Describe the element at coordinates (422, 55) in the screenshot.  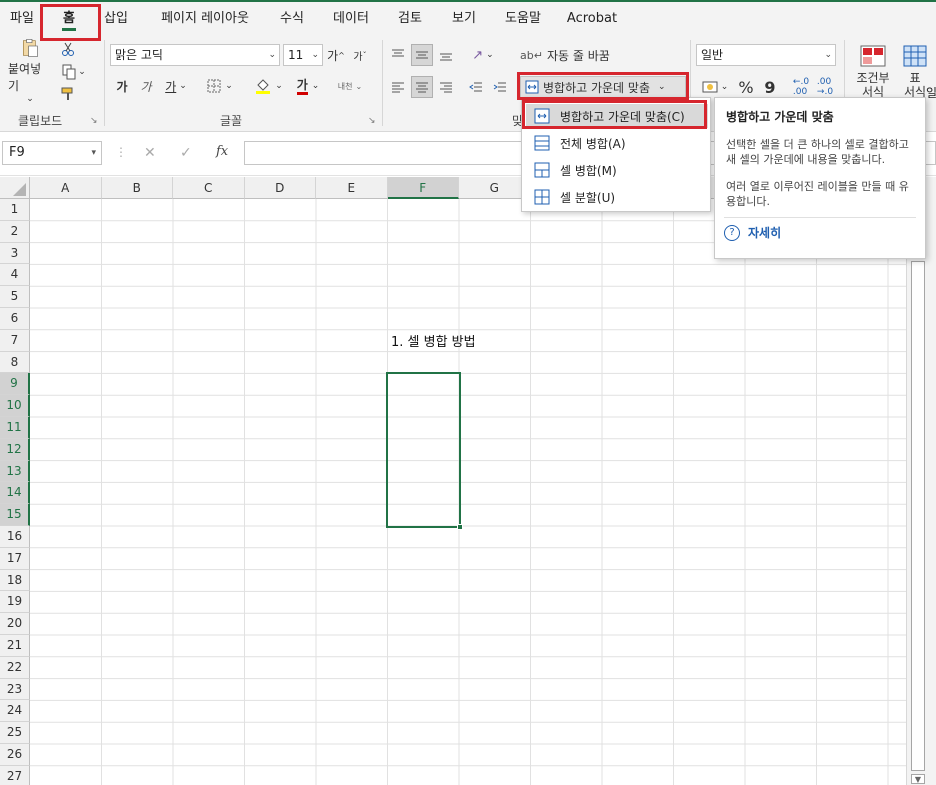
I see `align-middle-icon` at that location.